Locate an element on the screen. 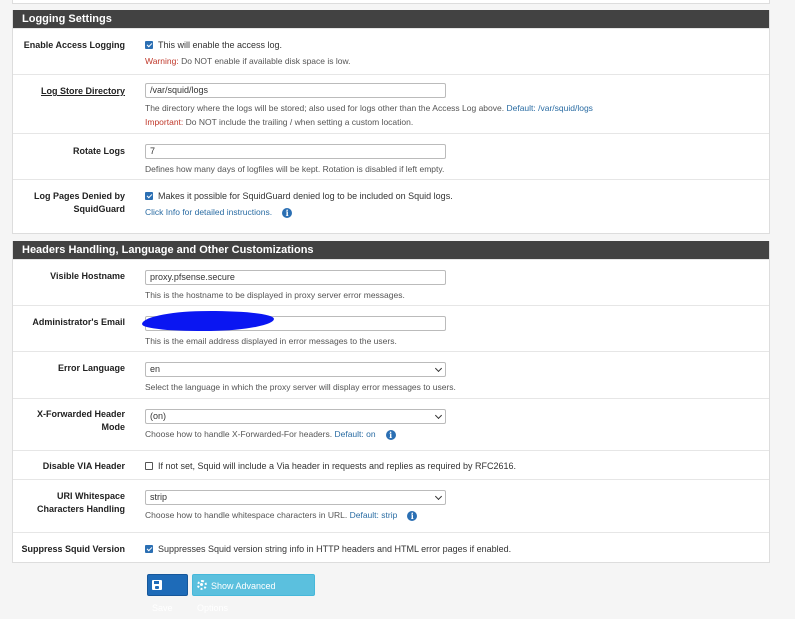 The height and width of the screenshot is (619, 795). label-uri-whitespace: URI Whitespace Characters Handling is located at coordinates (69, 503).